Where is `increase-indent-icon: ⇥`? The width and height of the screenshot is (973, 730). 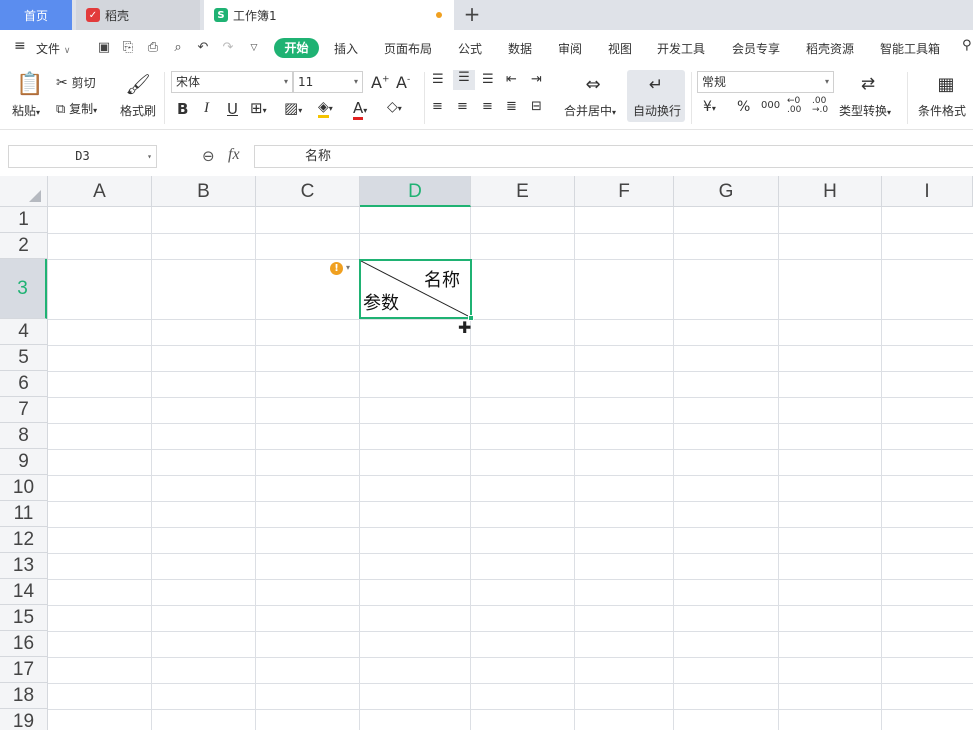 increase-indent-icon: ⇥ is located at coordinates (536, 79).